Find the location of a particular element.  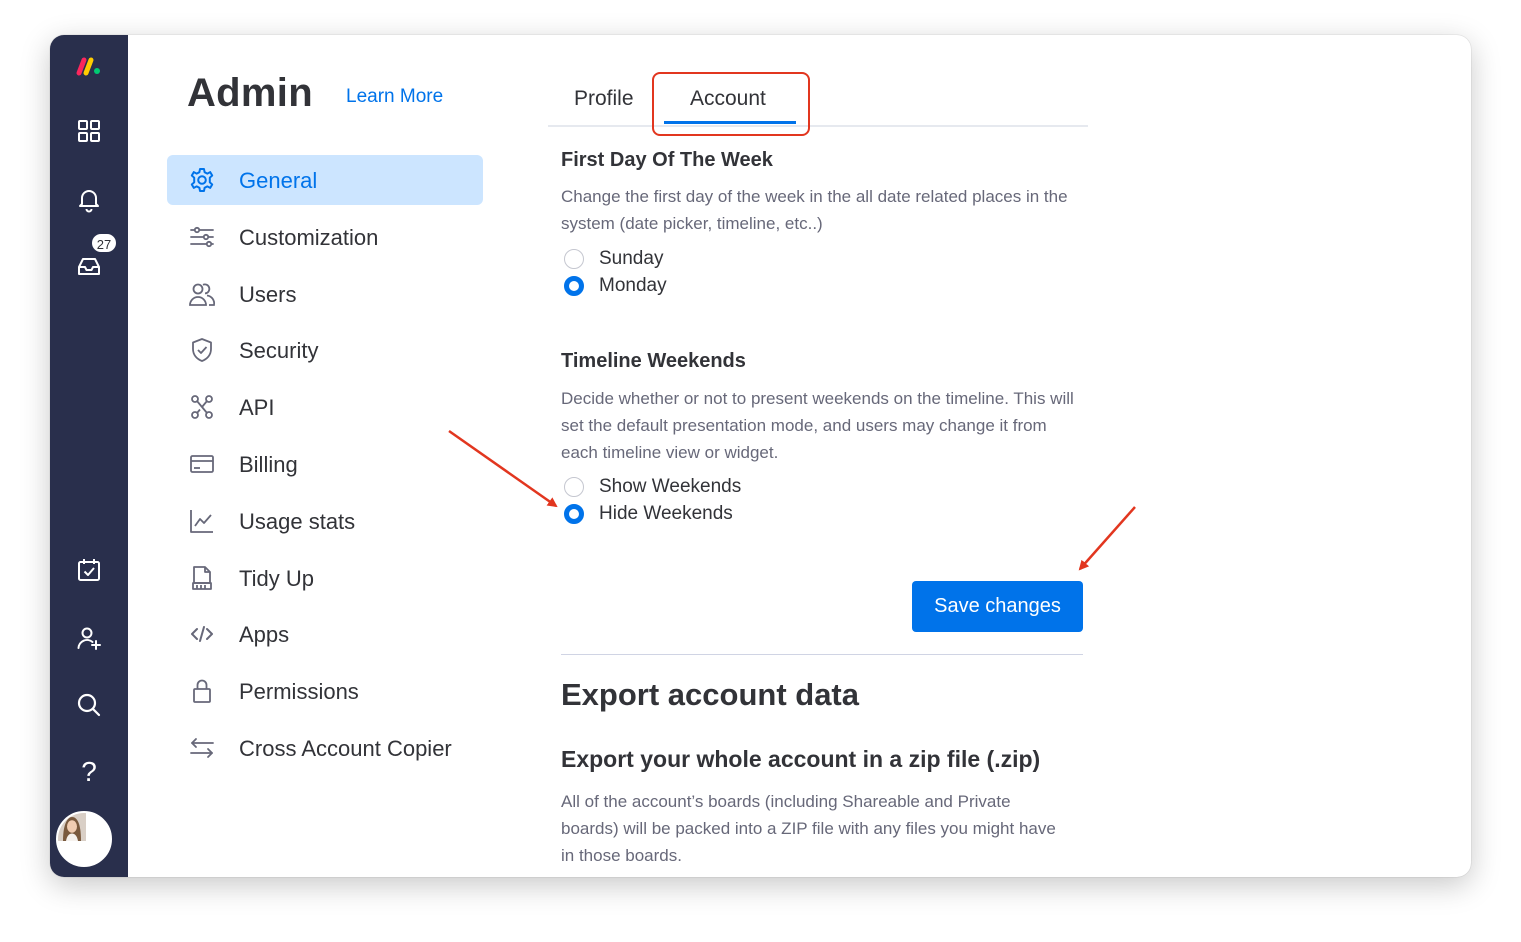

sidebar-item-label: API is located at coordinates (257, 408).